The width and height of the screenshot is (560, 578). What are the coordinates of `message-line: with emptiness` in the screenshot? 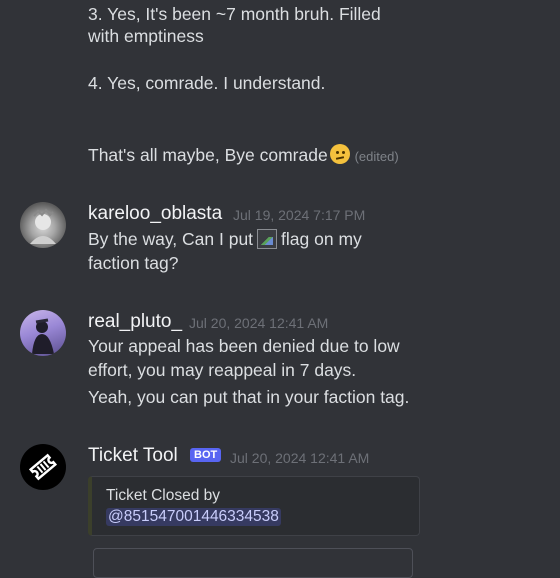 It's located at (146, 36).